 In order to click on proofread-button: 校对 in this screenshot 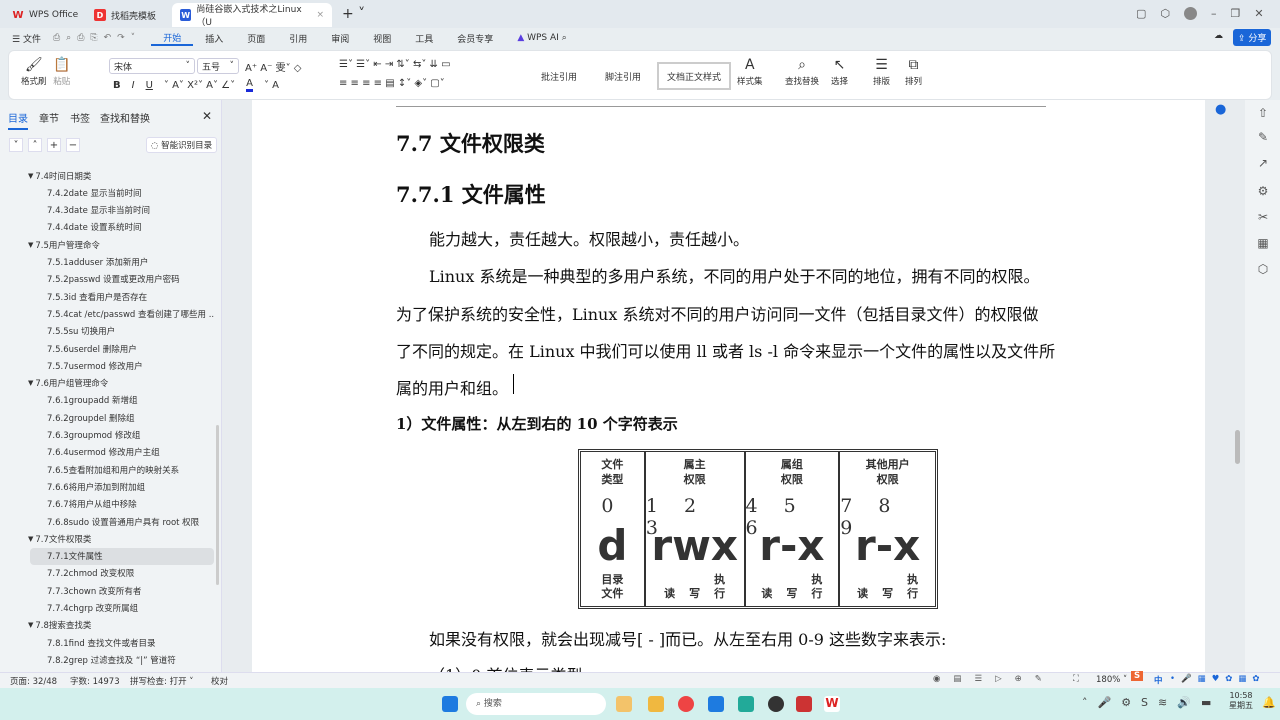, I will do `click(219, 681)`.